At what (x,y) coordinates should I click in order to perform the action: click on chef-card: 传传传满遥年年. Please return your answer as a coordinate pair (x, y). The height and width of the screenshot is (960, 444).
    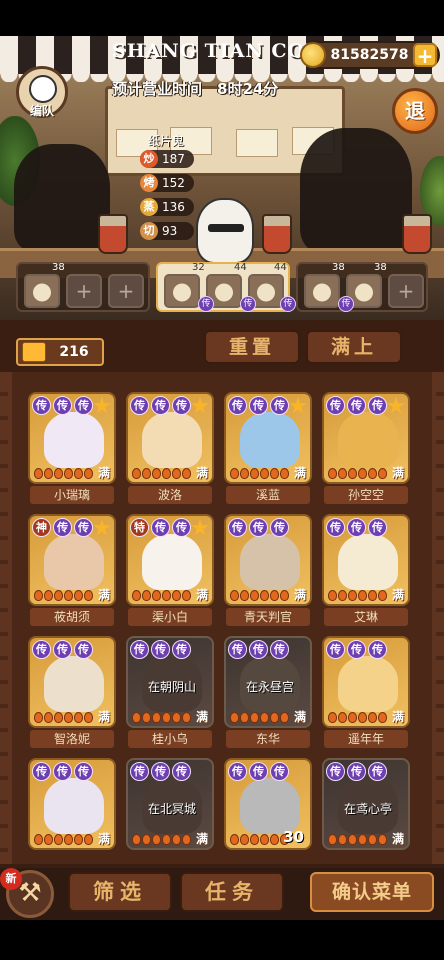
    Looking at the image, I should click on (366, 692).